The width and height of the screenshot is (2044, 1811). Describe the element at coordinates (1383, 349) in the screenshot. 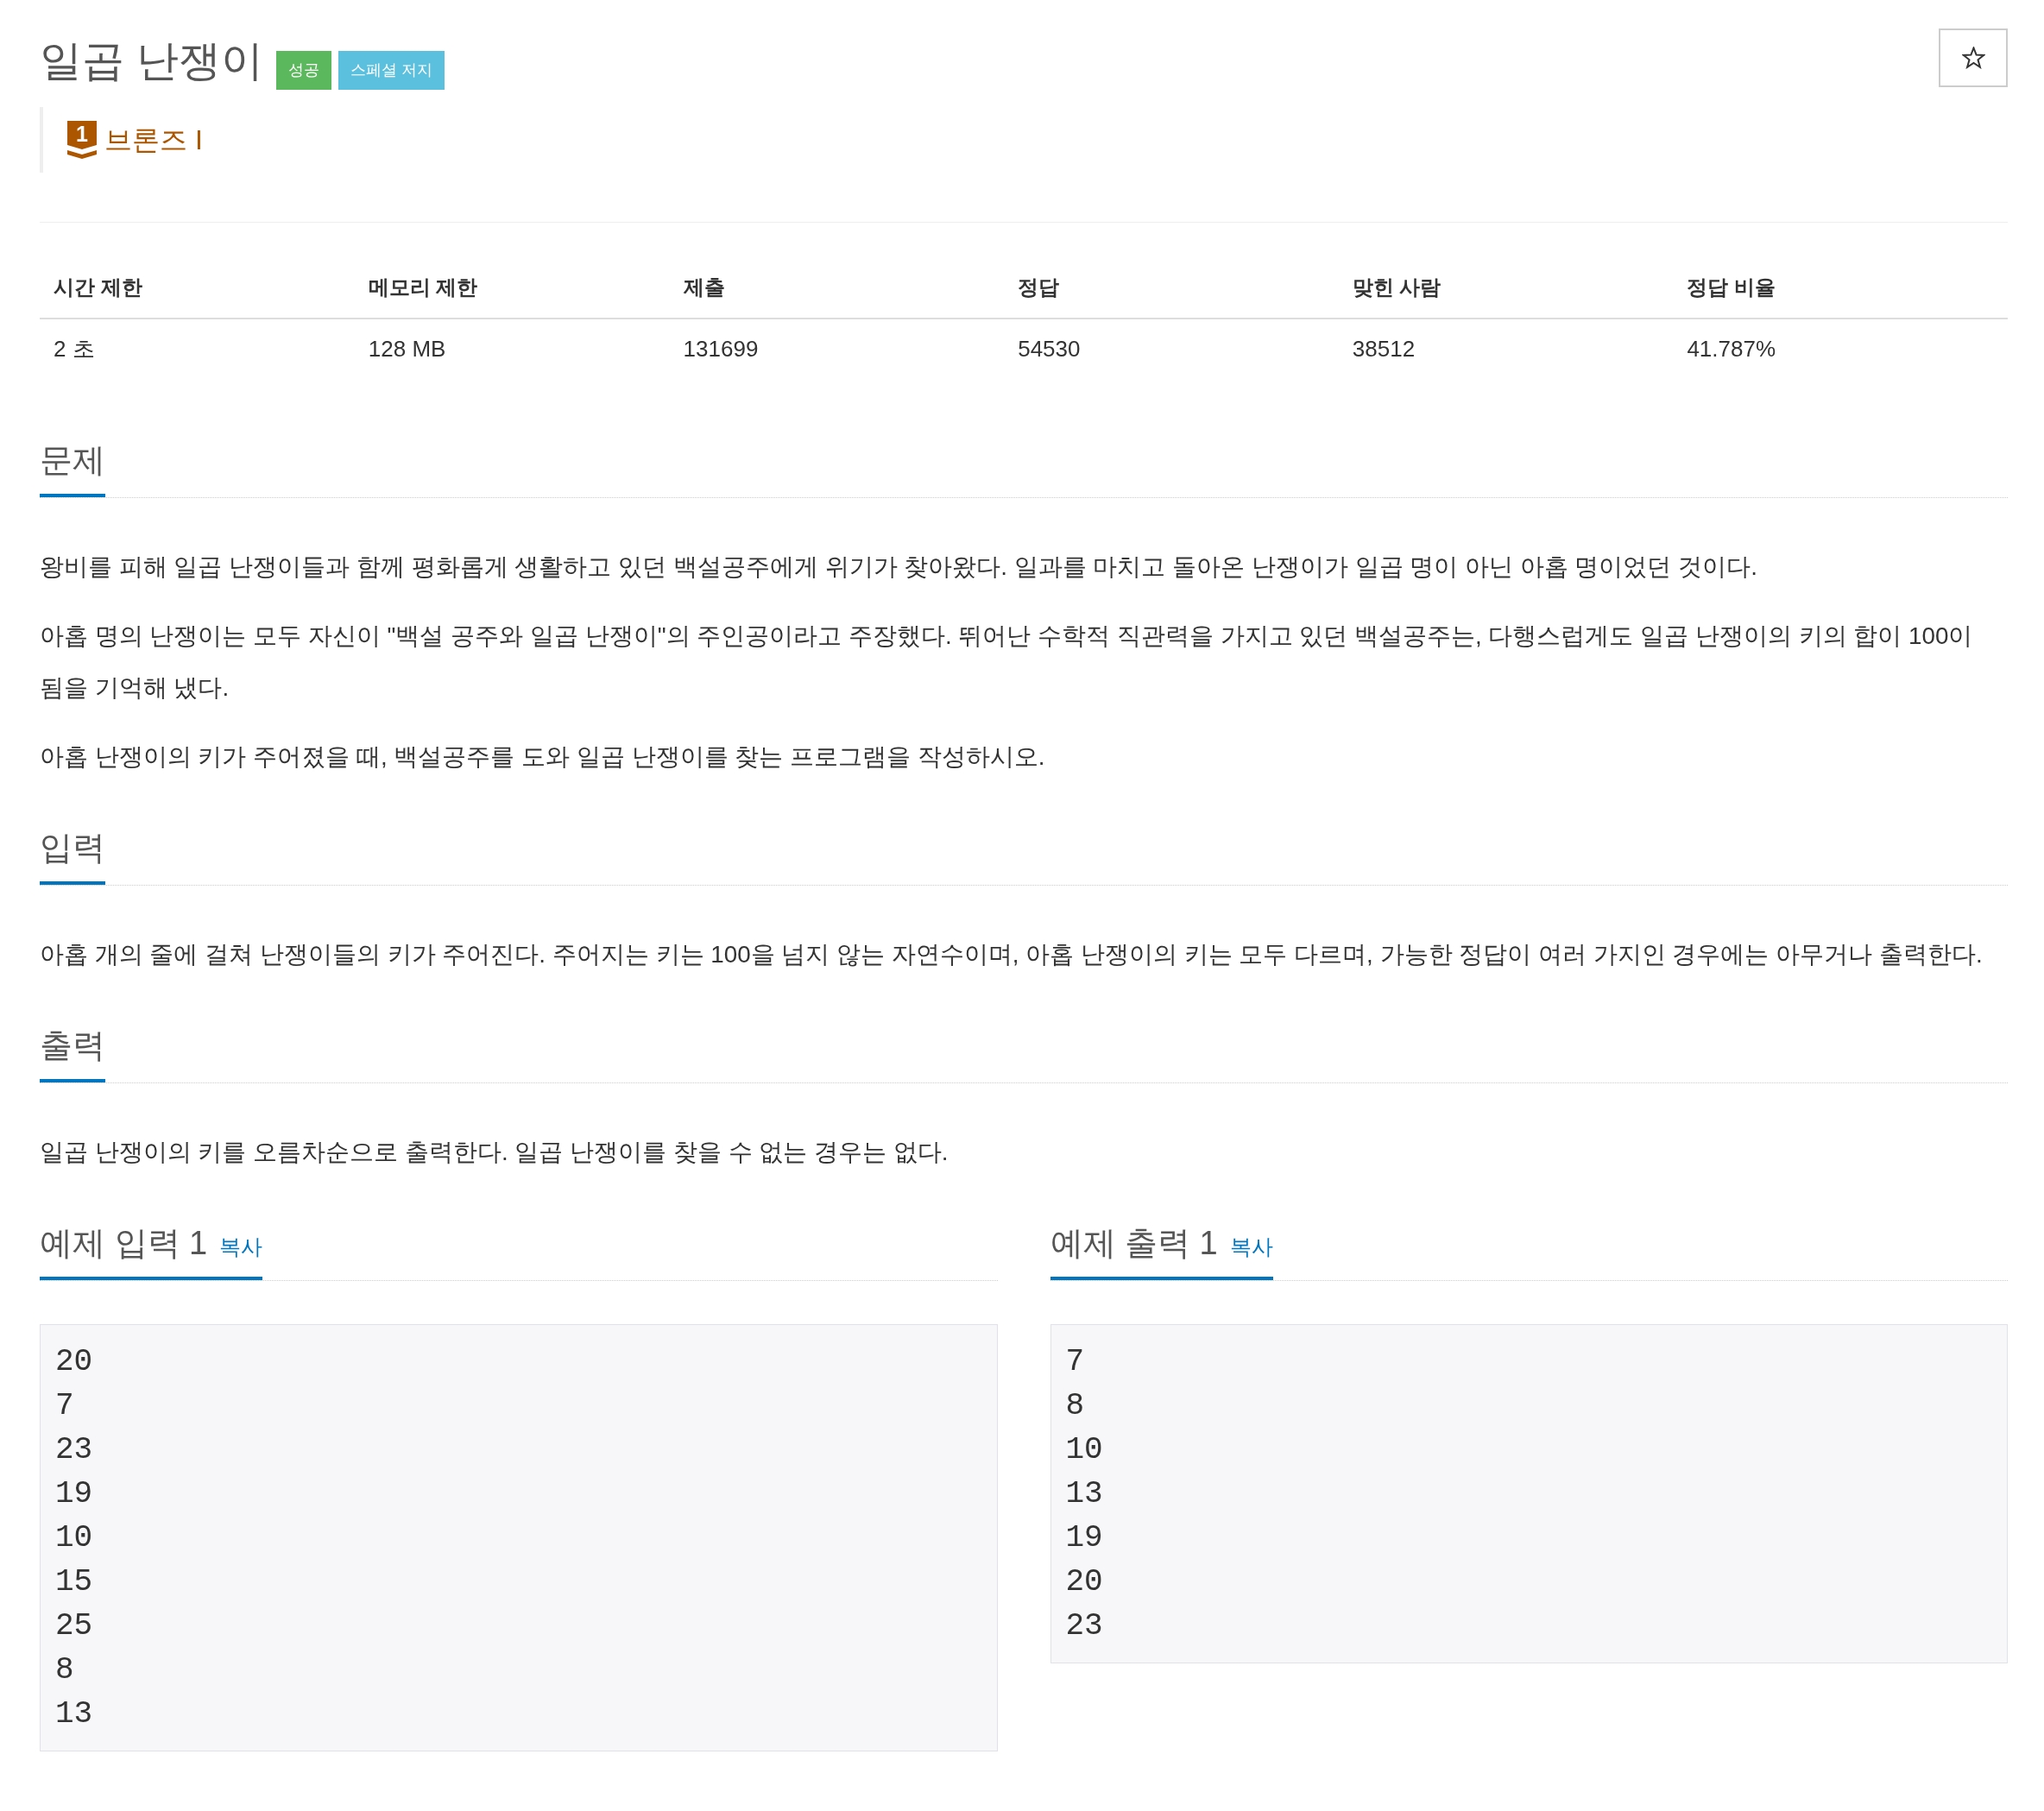

I see `table-cell-text: 38512` at that location.